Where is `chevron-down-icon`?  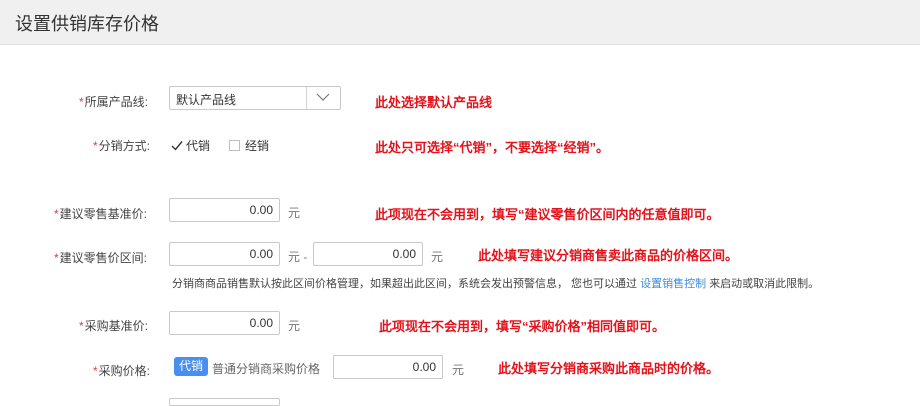
chevron-down-icon is located at coordinates (323, 99).